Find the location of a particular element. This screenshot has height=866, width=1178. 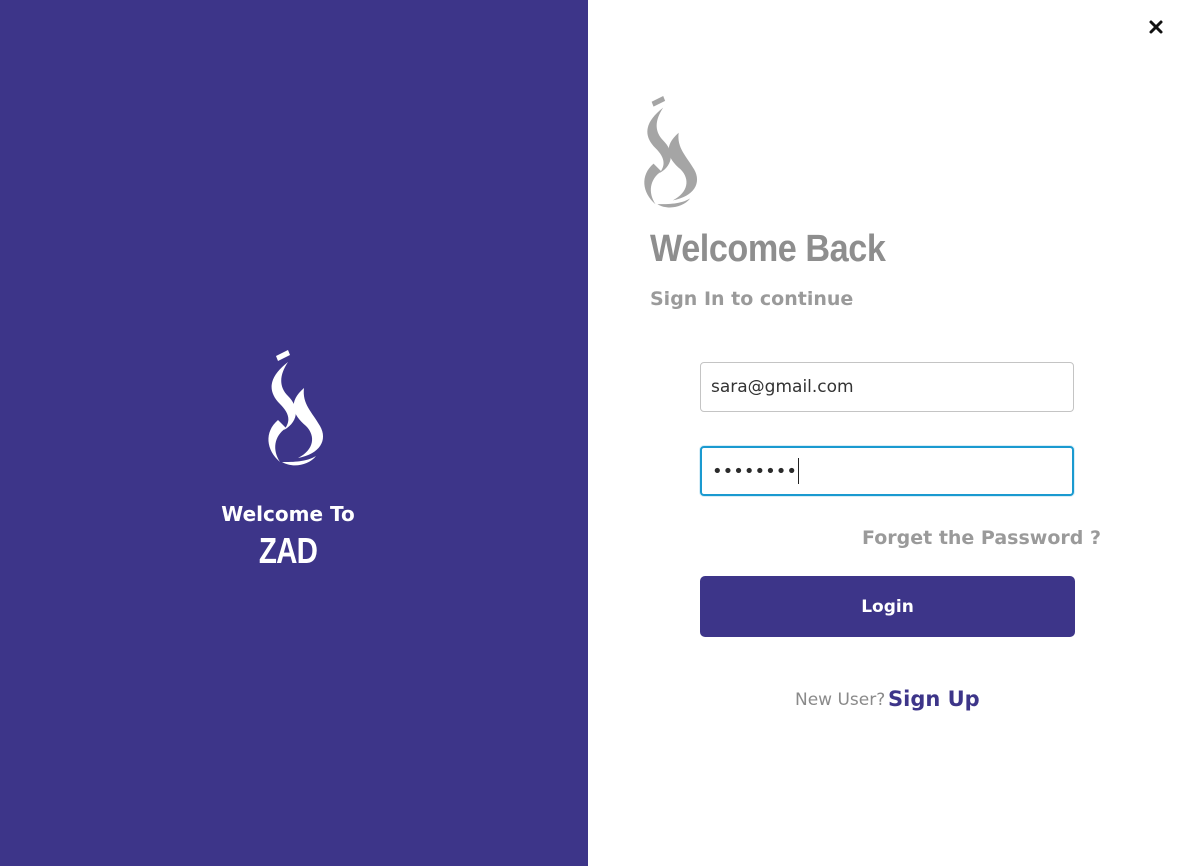

zad-logo-icon is located at coordinates (296, 408).